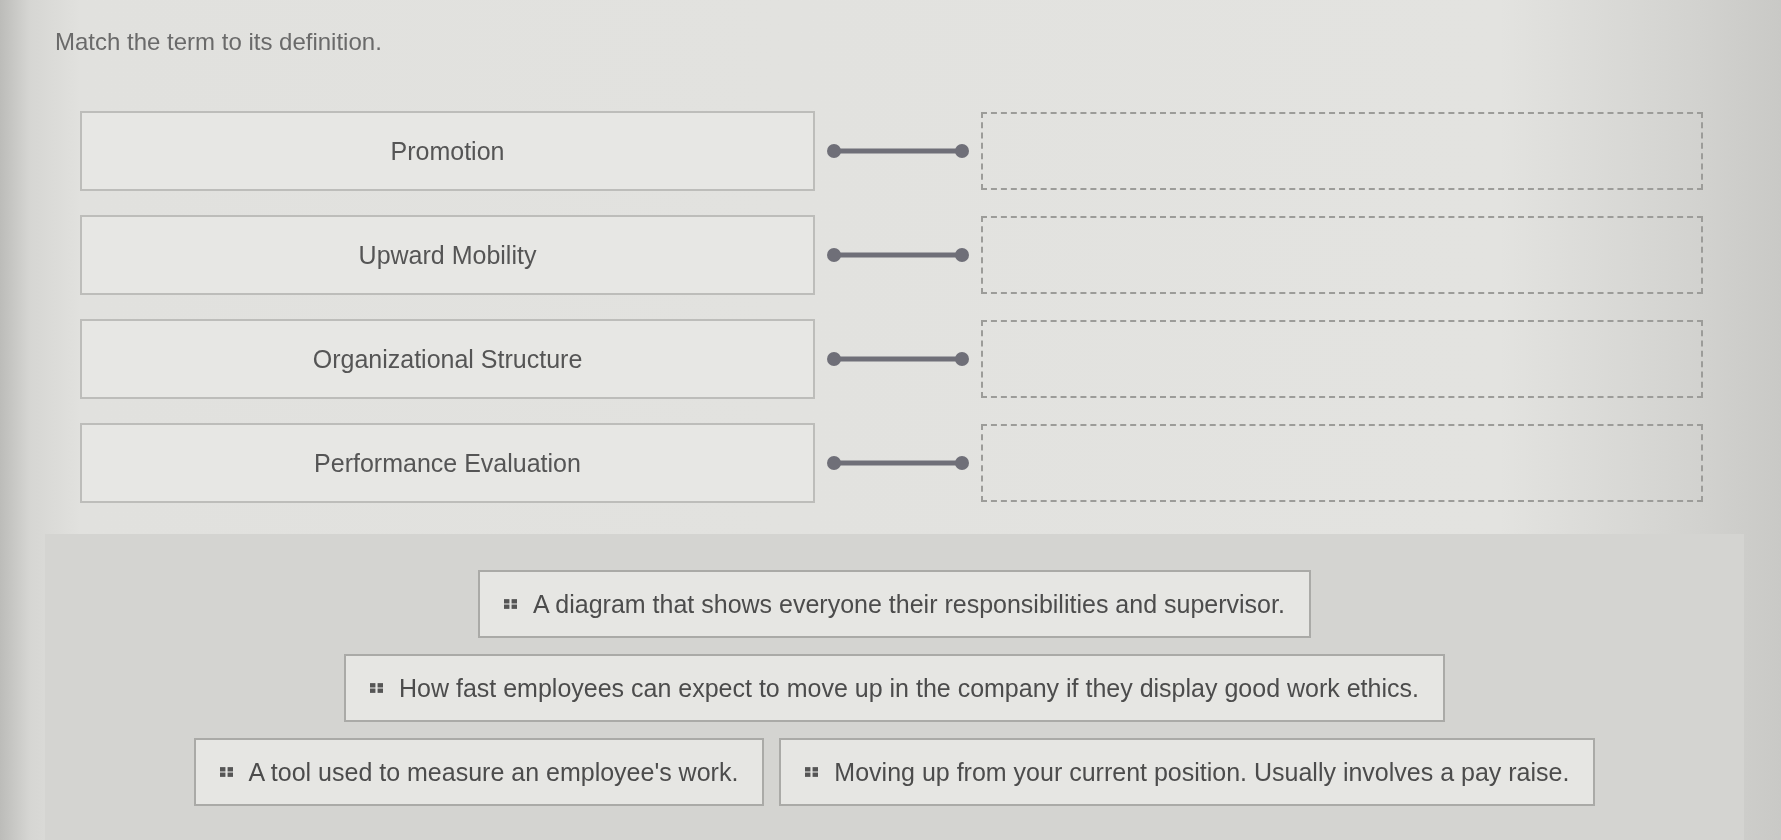  Describe the element at coordinates (218, 42) in the screenshot. I see `instruction-text: Match the term to its definition.` at that location.